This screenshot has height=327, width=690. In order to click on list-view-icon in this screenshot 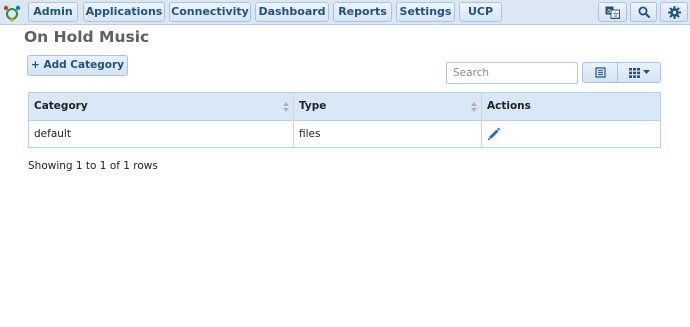, I will do `click(600, 72)`.